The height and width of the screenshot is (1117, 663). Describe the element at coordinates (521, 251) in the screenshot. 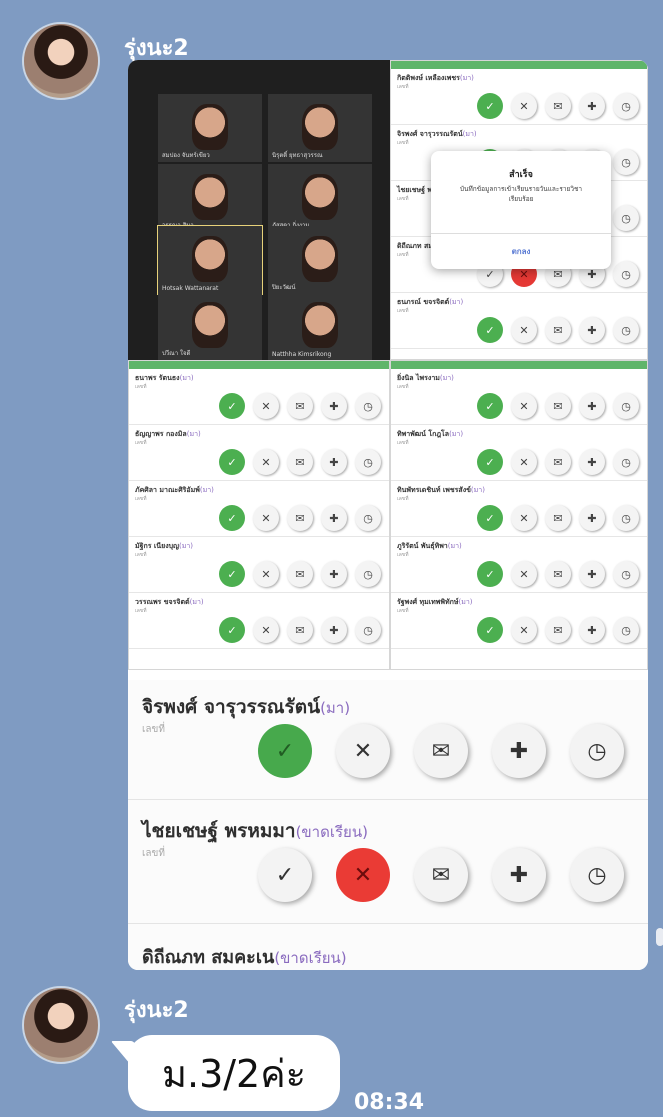

I see `dialog-ok-button: ตกลง` at that location.